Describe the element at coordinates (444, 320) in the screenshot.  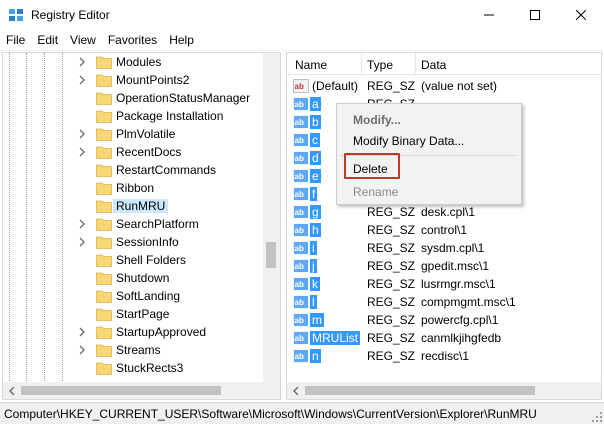
I see `value-row: ab m REG_SZ powercfg.cpl\1` at that location.